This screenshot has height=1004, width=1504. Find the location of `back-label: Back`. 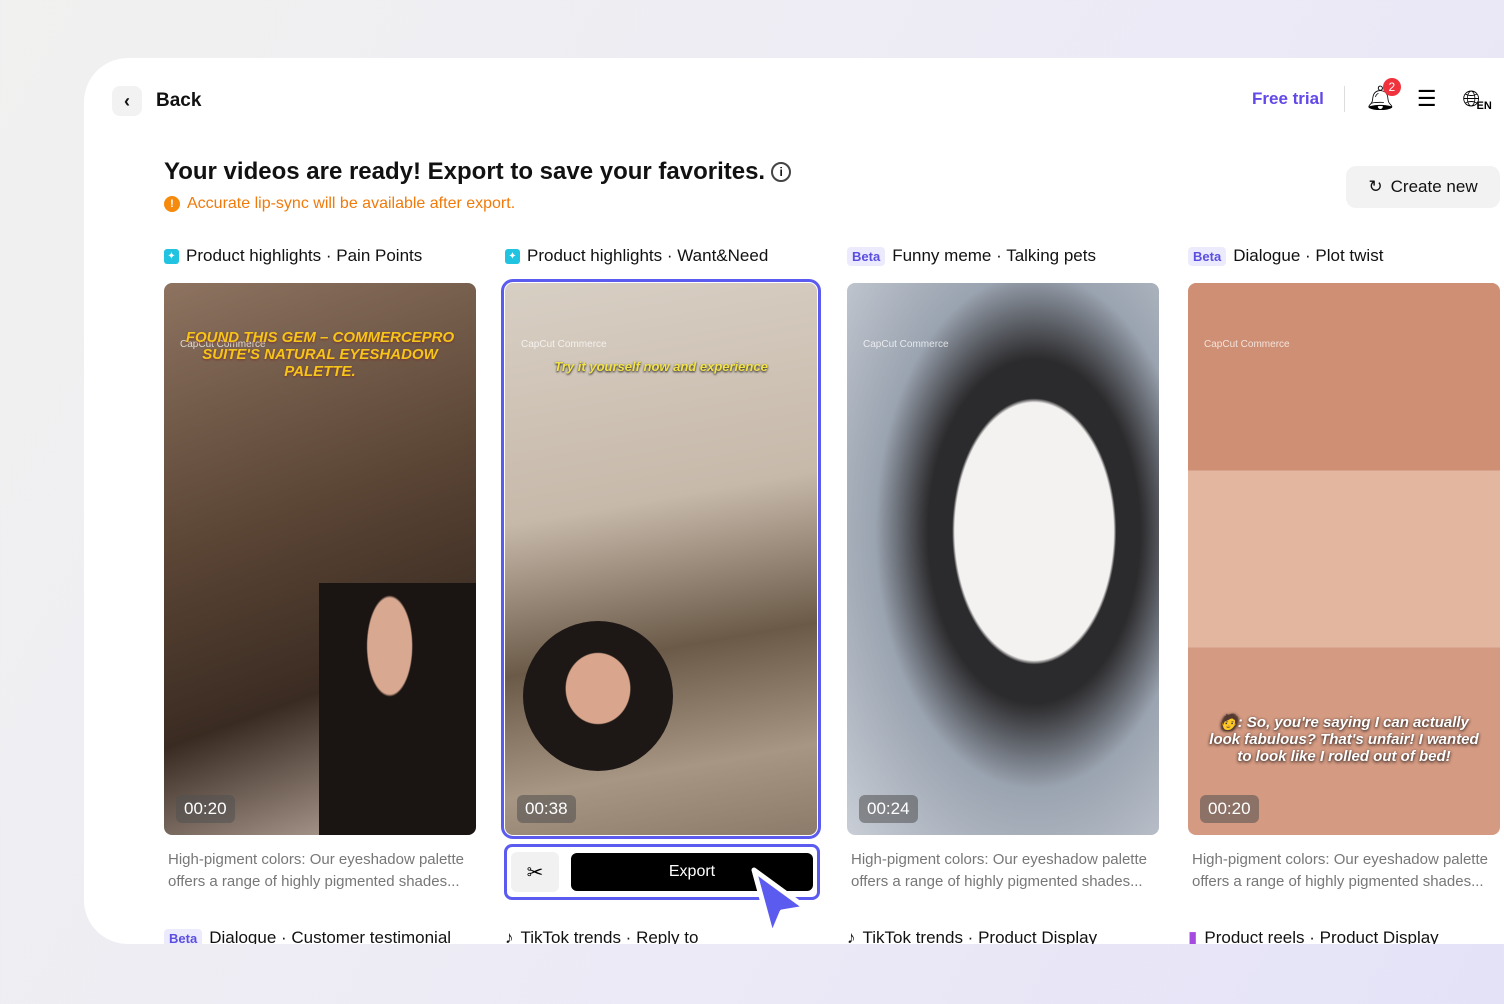

back-label: Back is located at coordinates (179, 100).